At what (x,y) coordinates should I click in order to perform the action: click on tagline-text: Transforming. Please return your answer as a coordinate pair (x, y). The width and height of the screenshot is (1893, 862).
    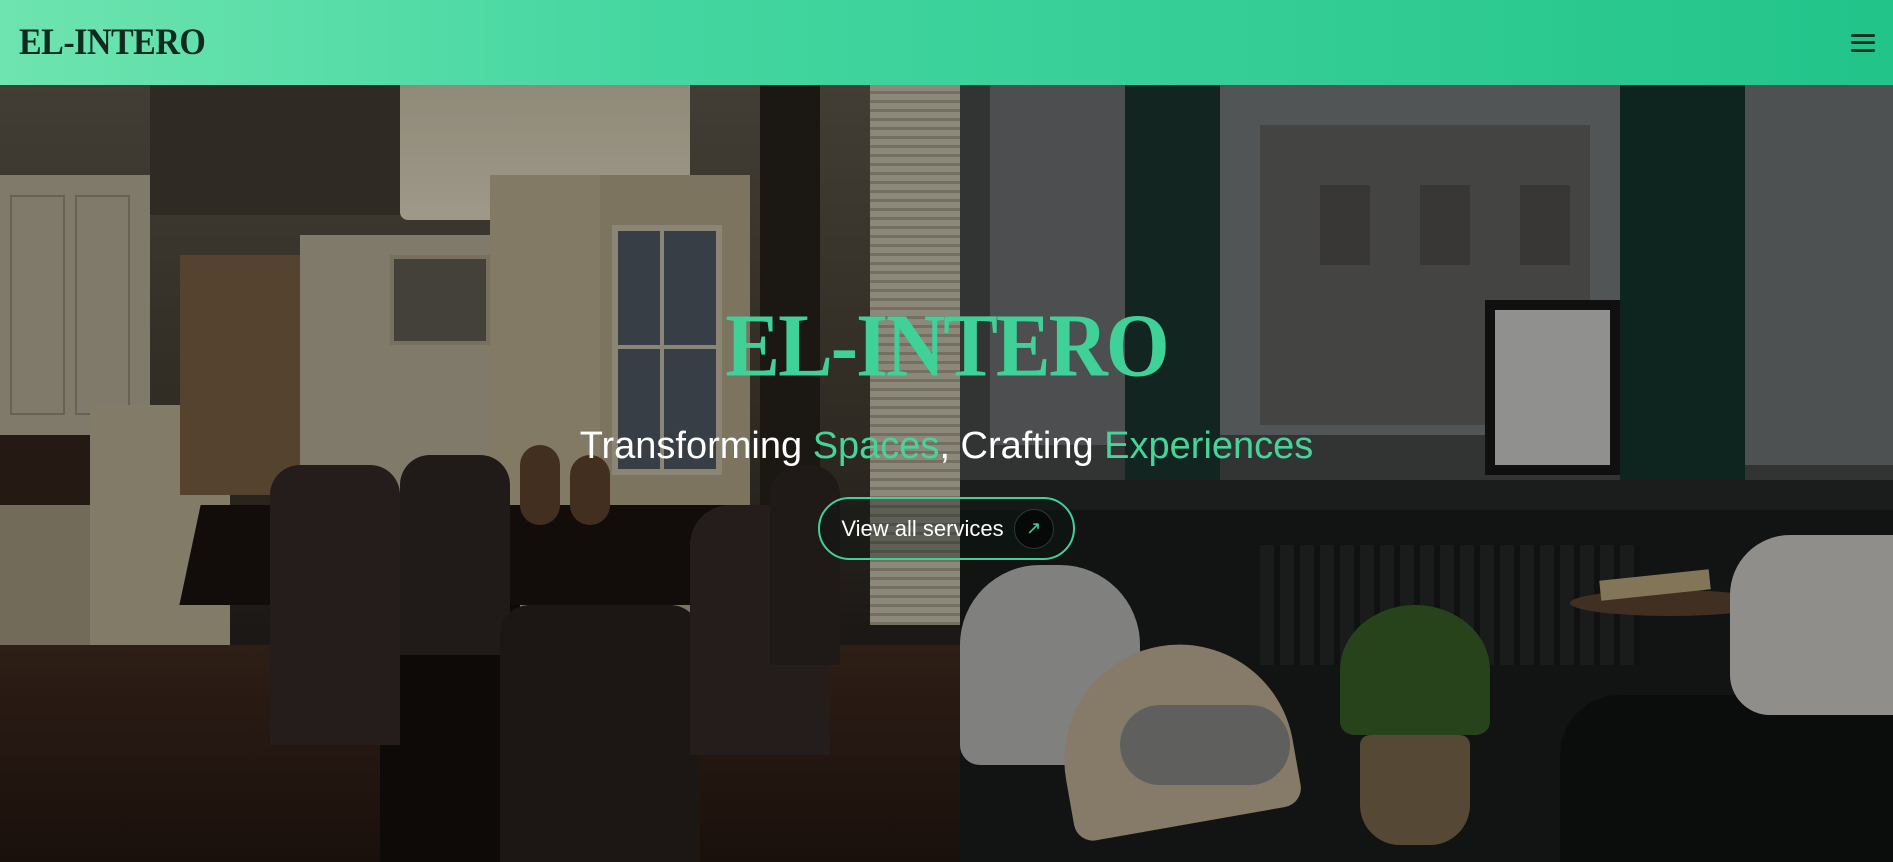
    Looking at the image, I should click on (696, 446).